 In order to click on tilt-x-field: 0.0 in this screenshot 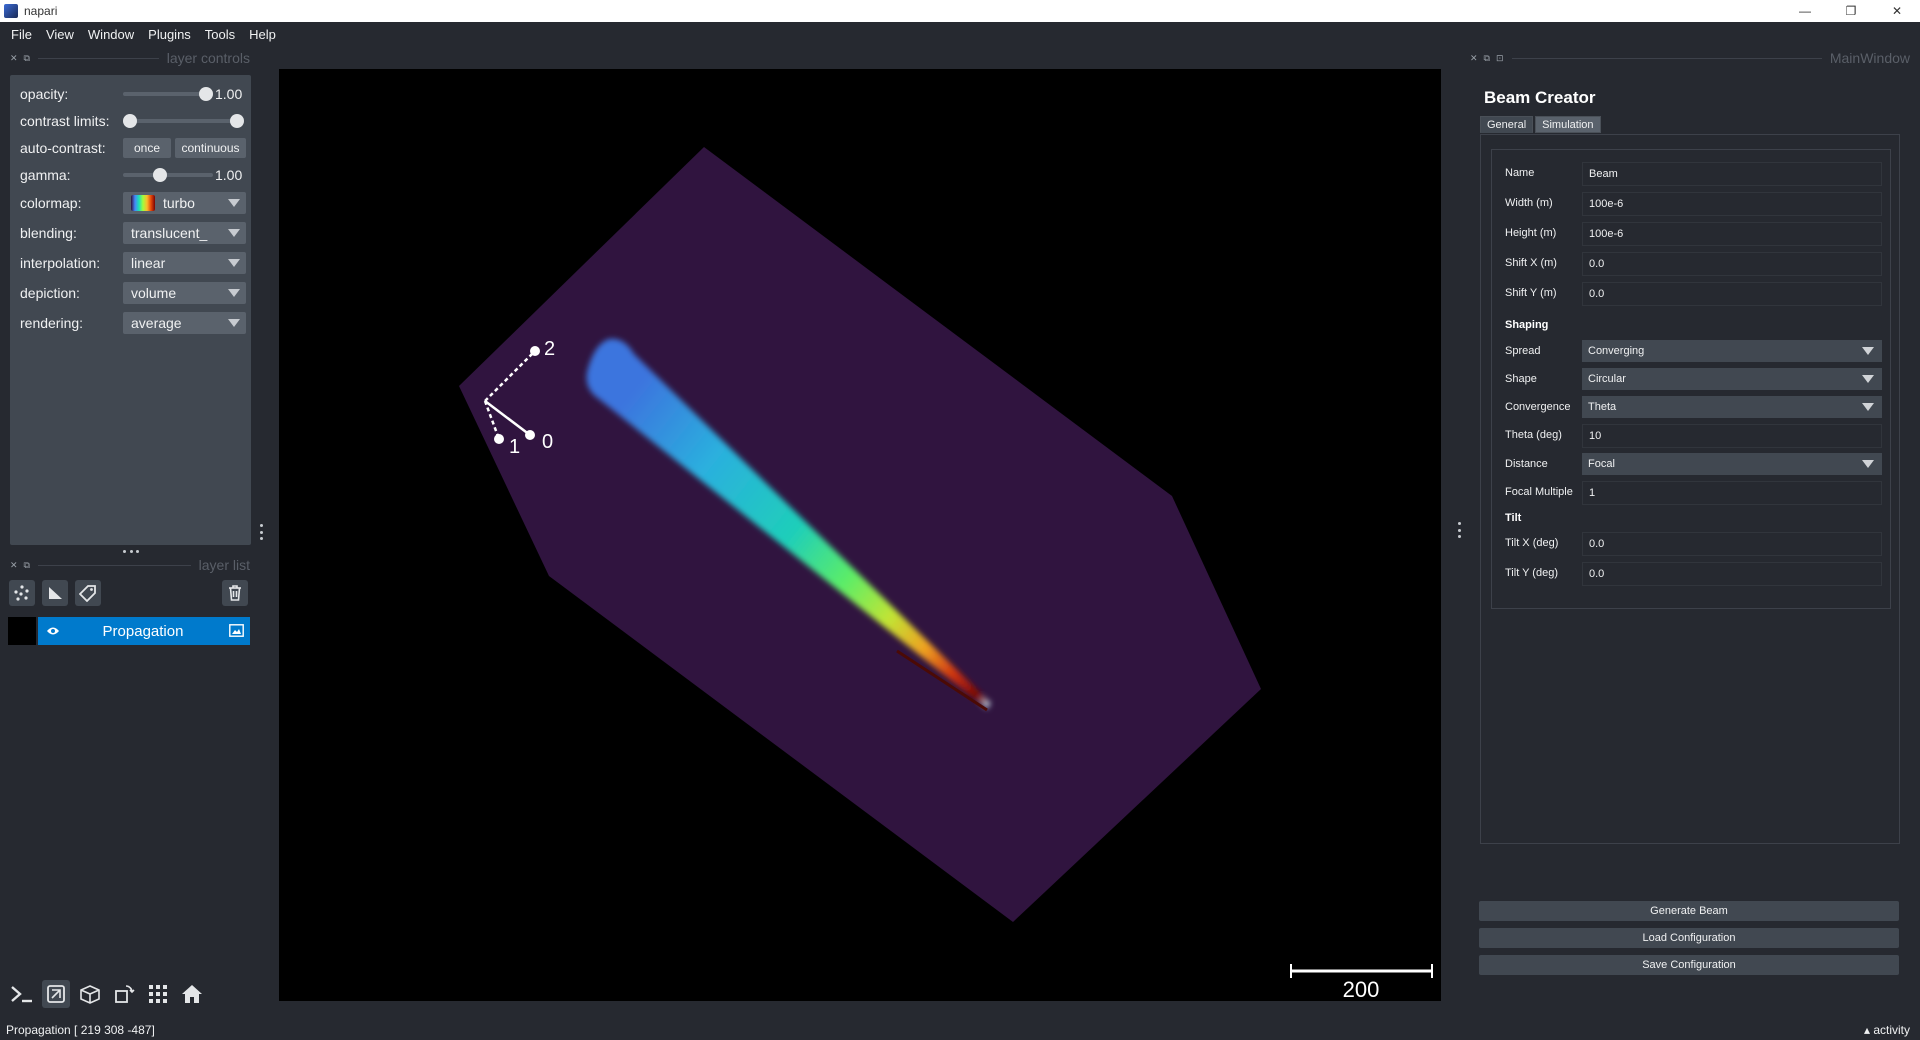, I will do `click(1732, 544)`.